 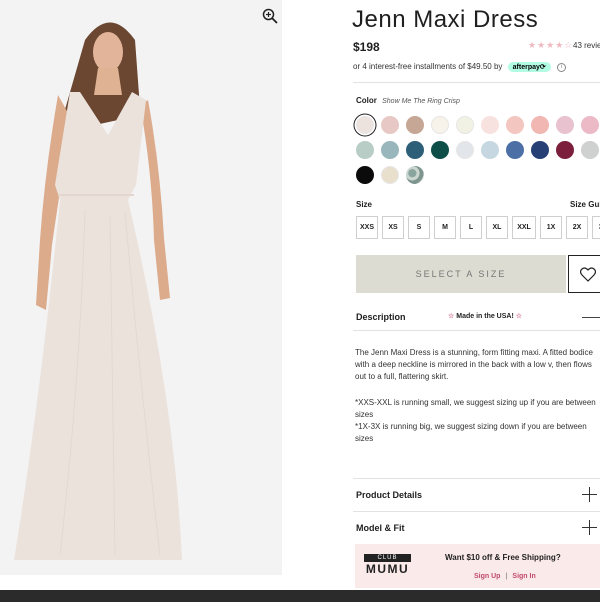 What do you see at coordinates (589, 527) in the screenshot?
I see `expand-model-fit-icon` at bounding box center [589, 527].